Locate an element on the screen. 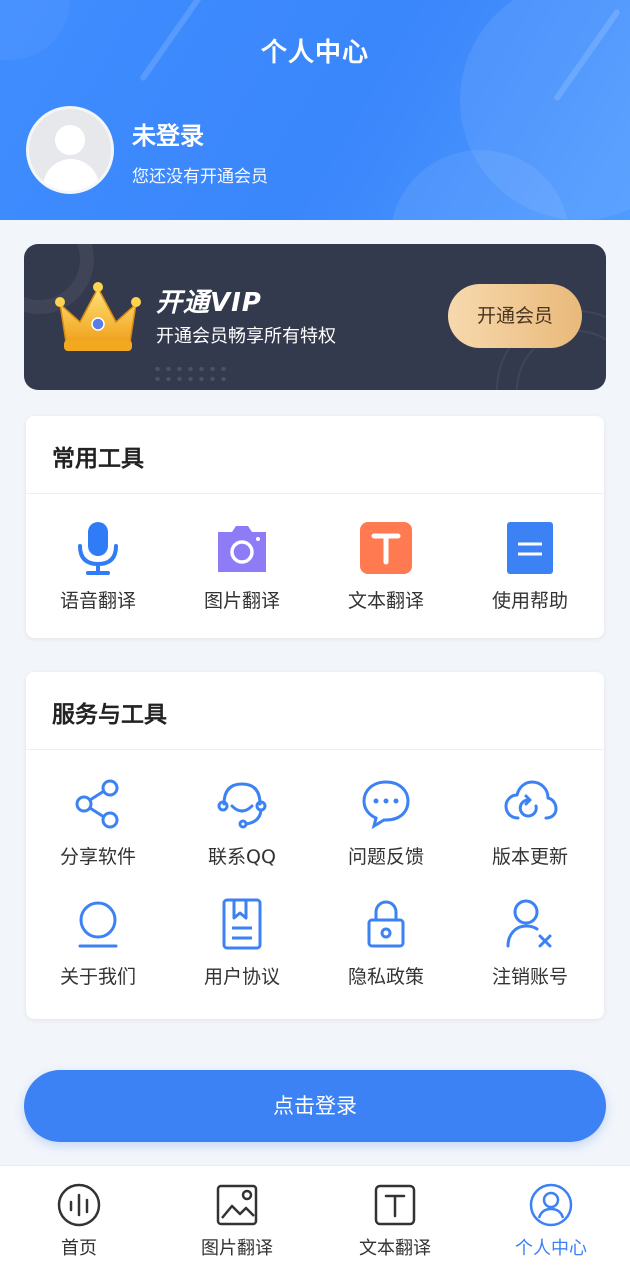  service-label: 版本更新 is located at coordinates (529, 857).